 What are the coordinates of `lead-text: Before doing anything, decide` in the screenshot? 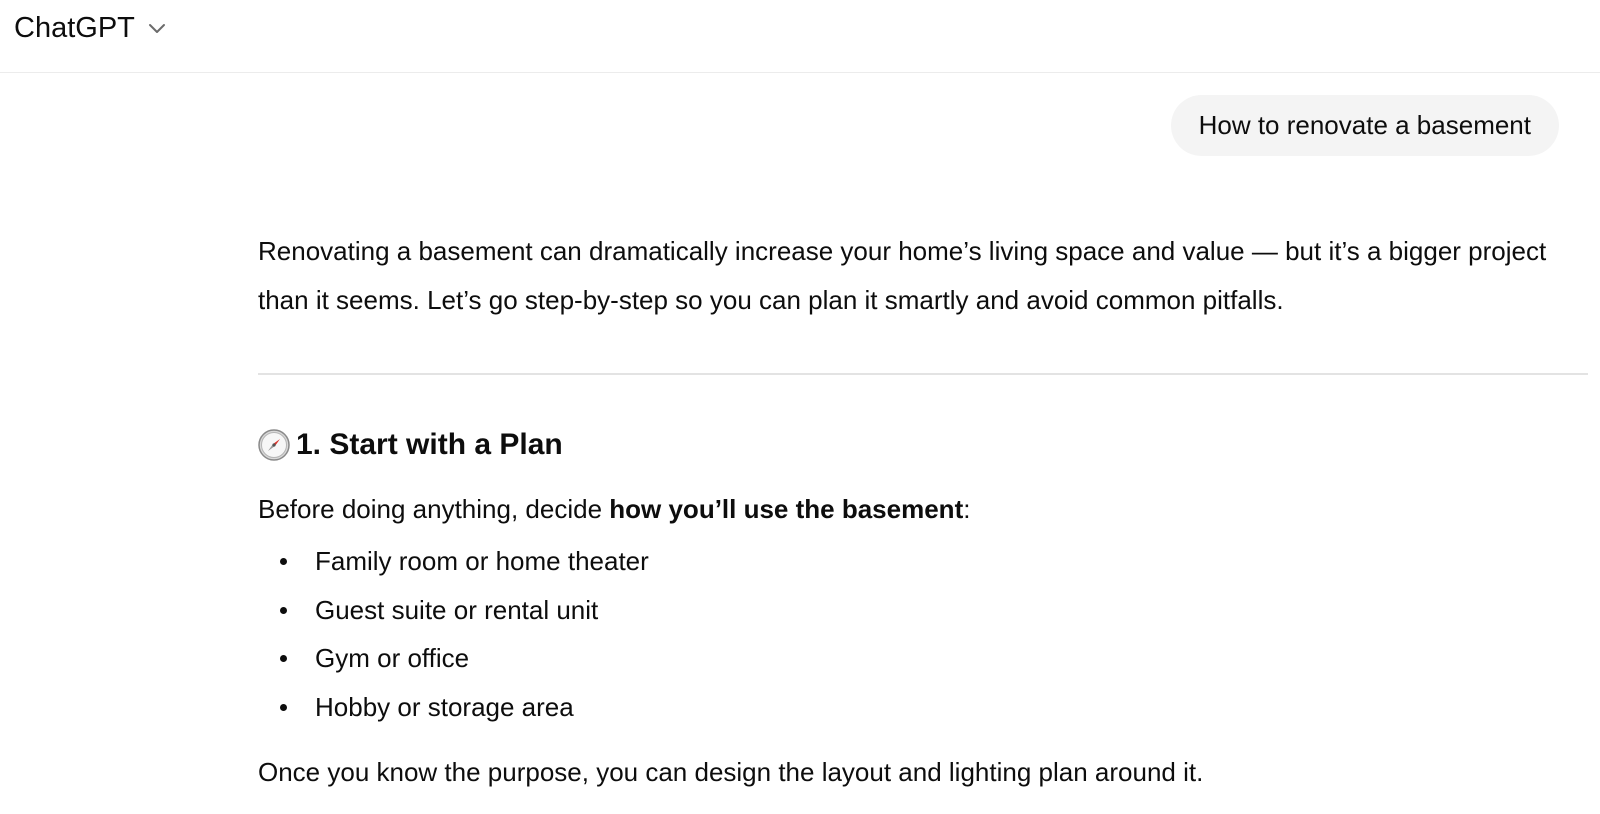 It's located at (434, 509).